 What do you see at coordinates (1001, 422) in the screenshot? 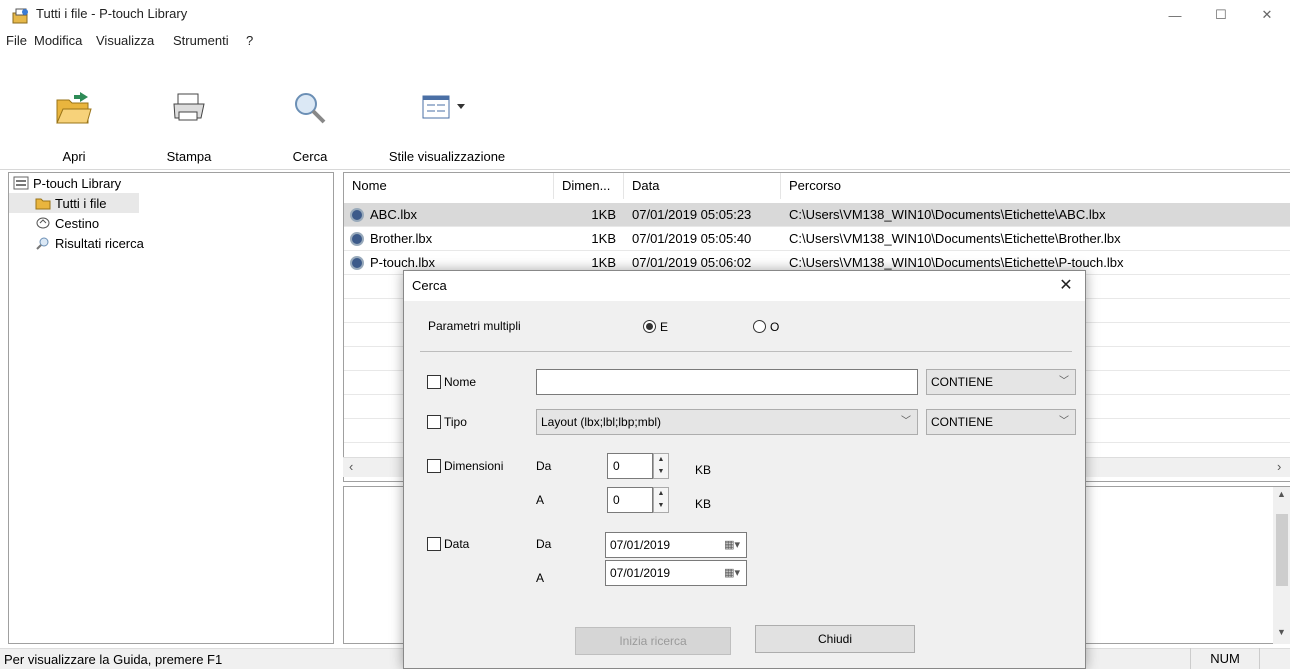
I see `type-operator-select: CONTIENE ﹀` at bounding box center [1001, 422].